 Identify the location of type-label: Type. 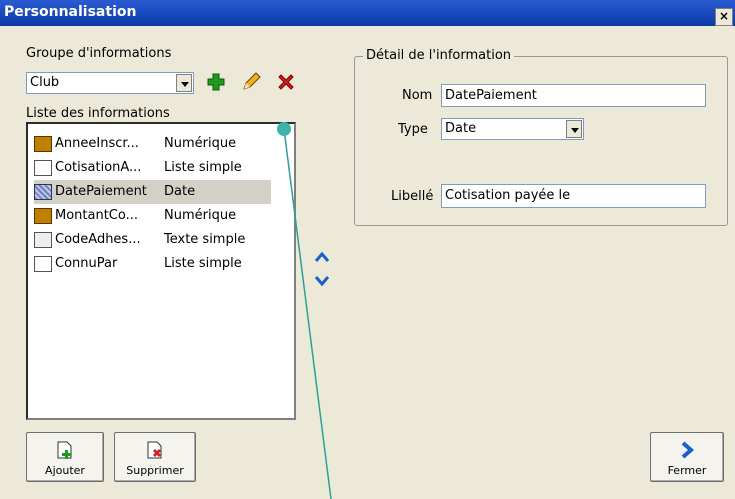
(413, 129).